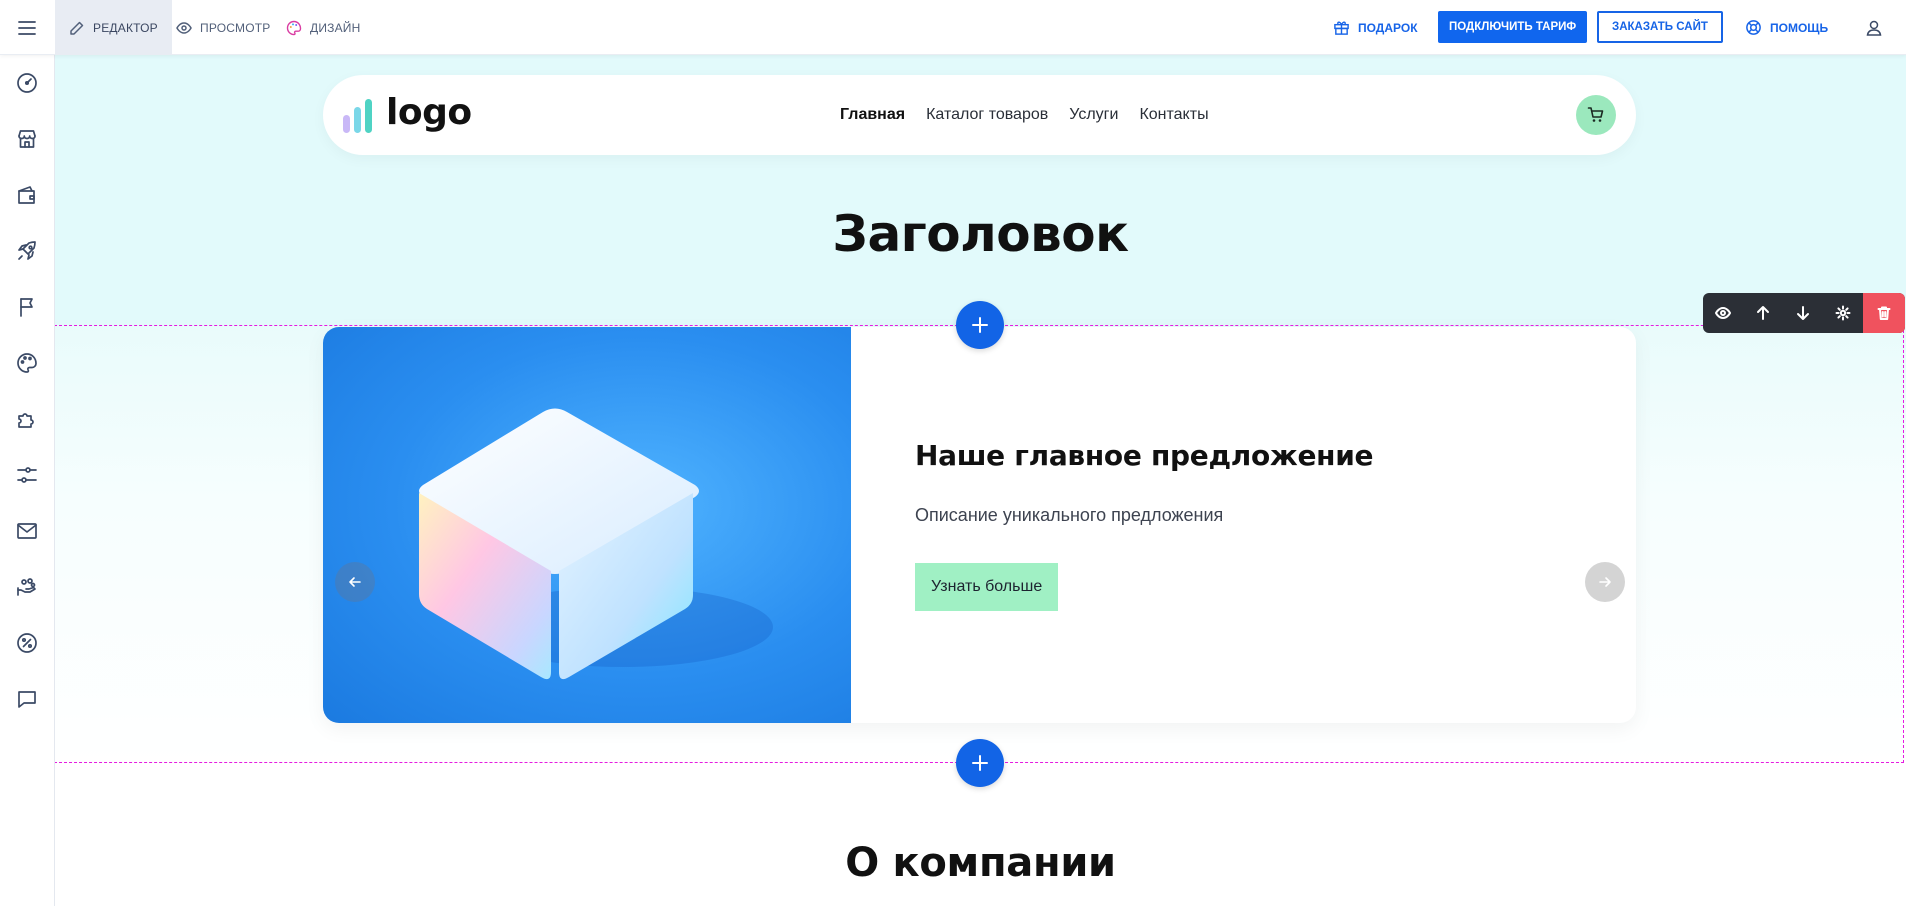  I want to click on order-site-button: ЗАКАЗАТЬ САЙТ, so click(1660, 27).